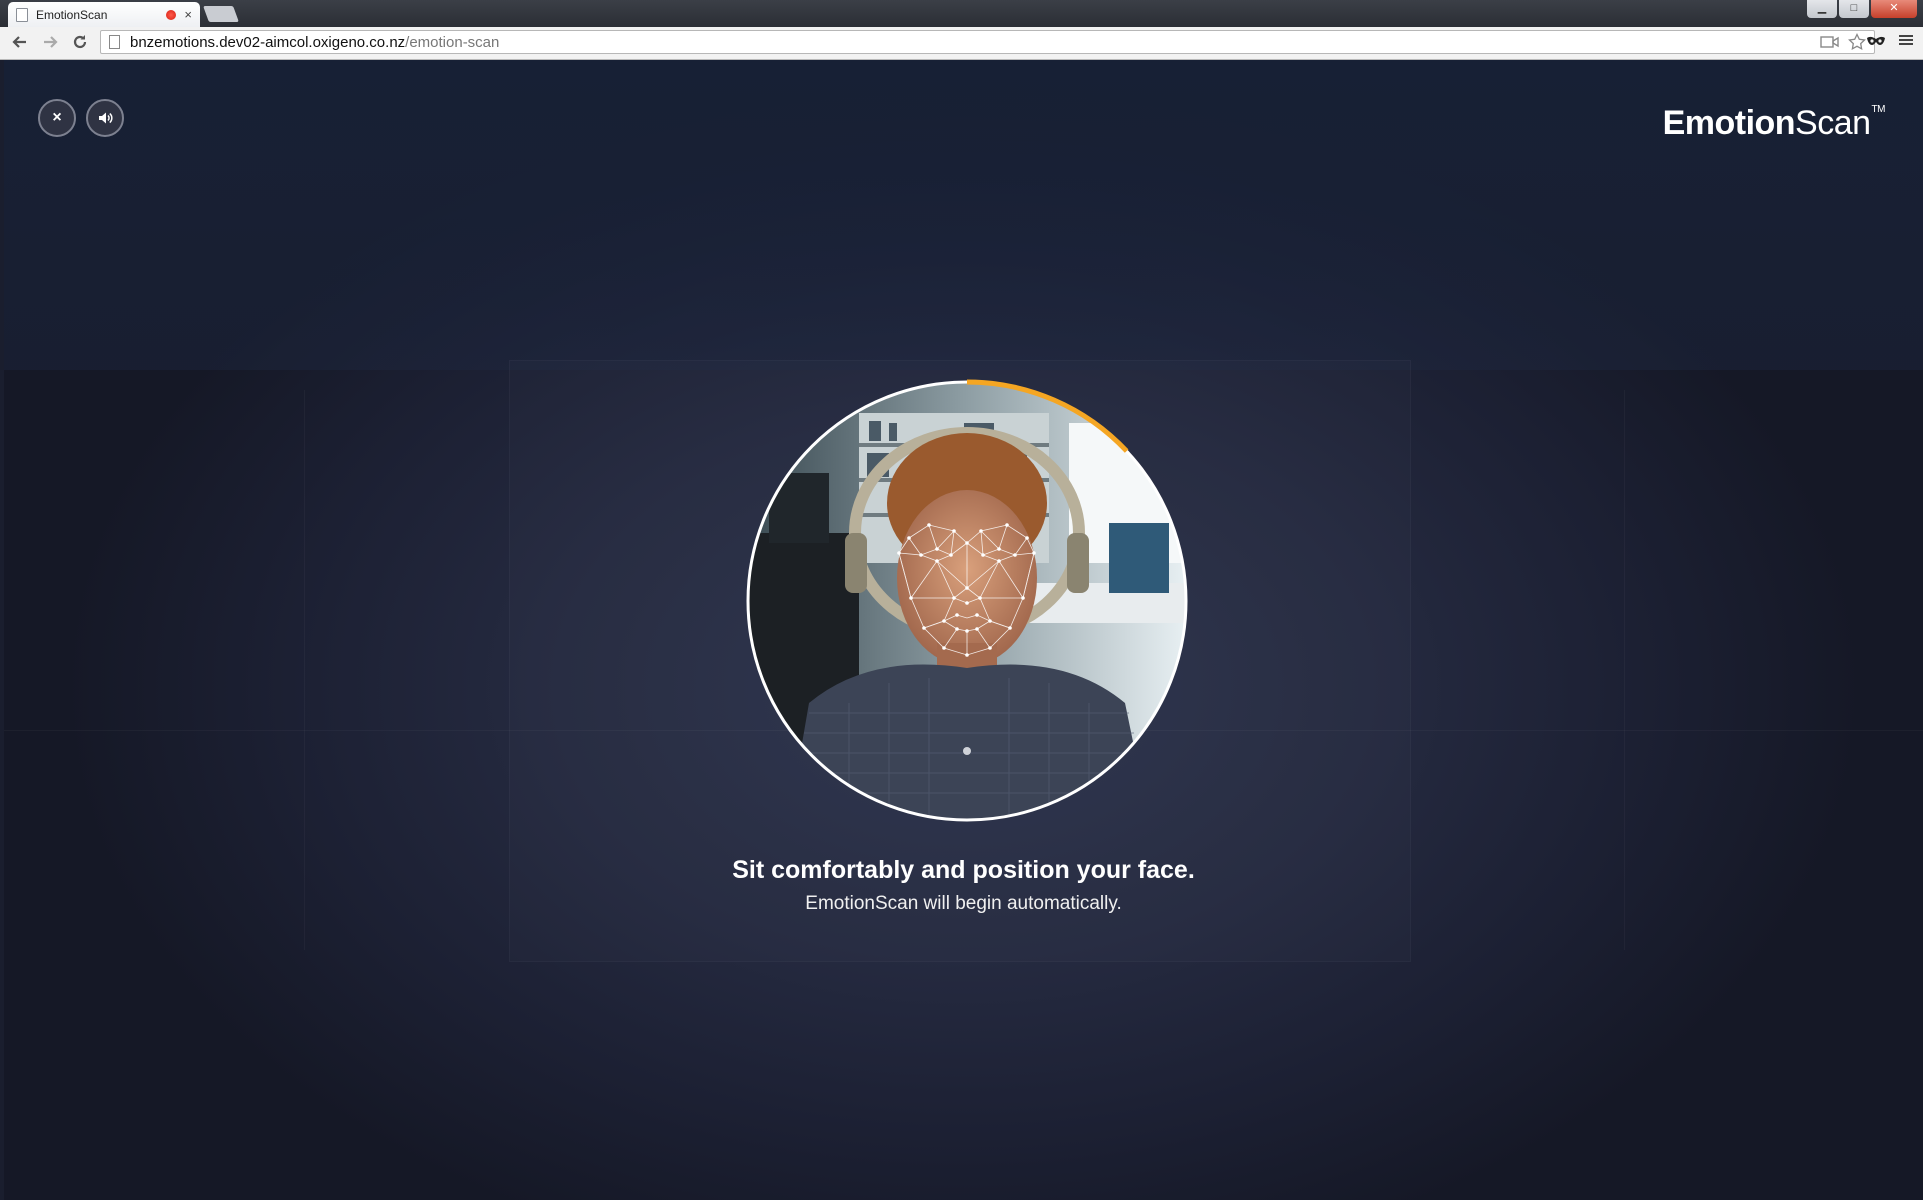  I want to click on new-tab-button, so click(221, 14).